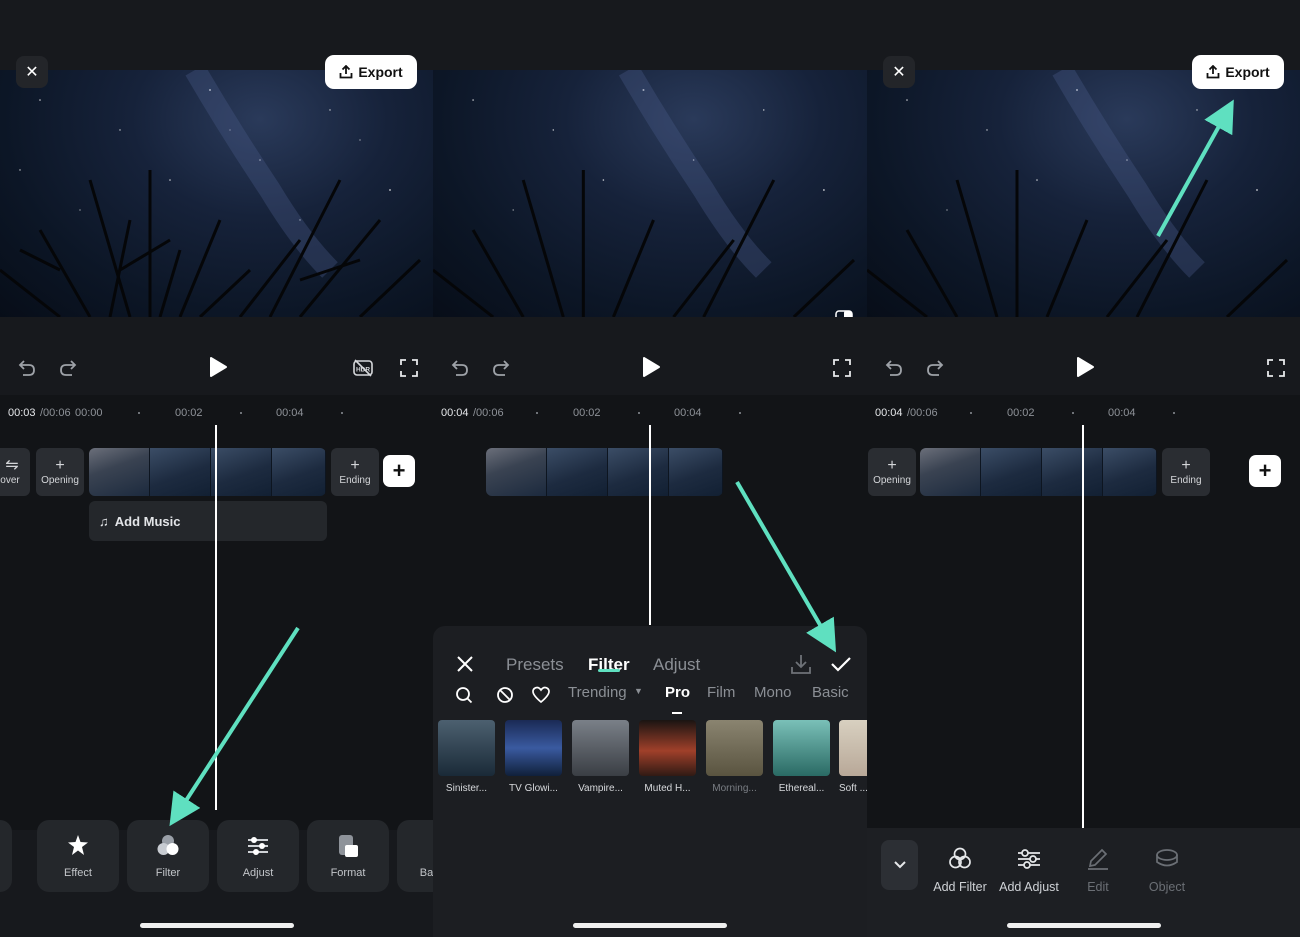  Describe the element at coordinates (638, 691) in the screenshot. I see `chevron-down-icon: ▼` at that location.